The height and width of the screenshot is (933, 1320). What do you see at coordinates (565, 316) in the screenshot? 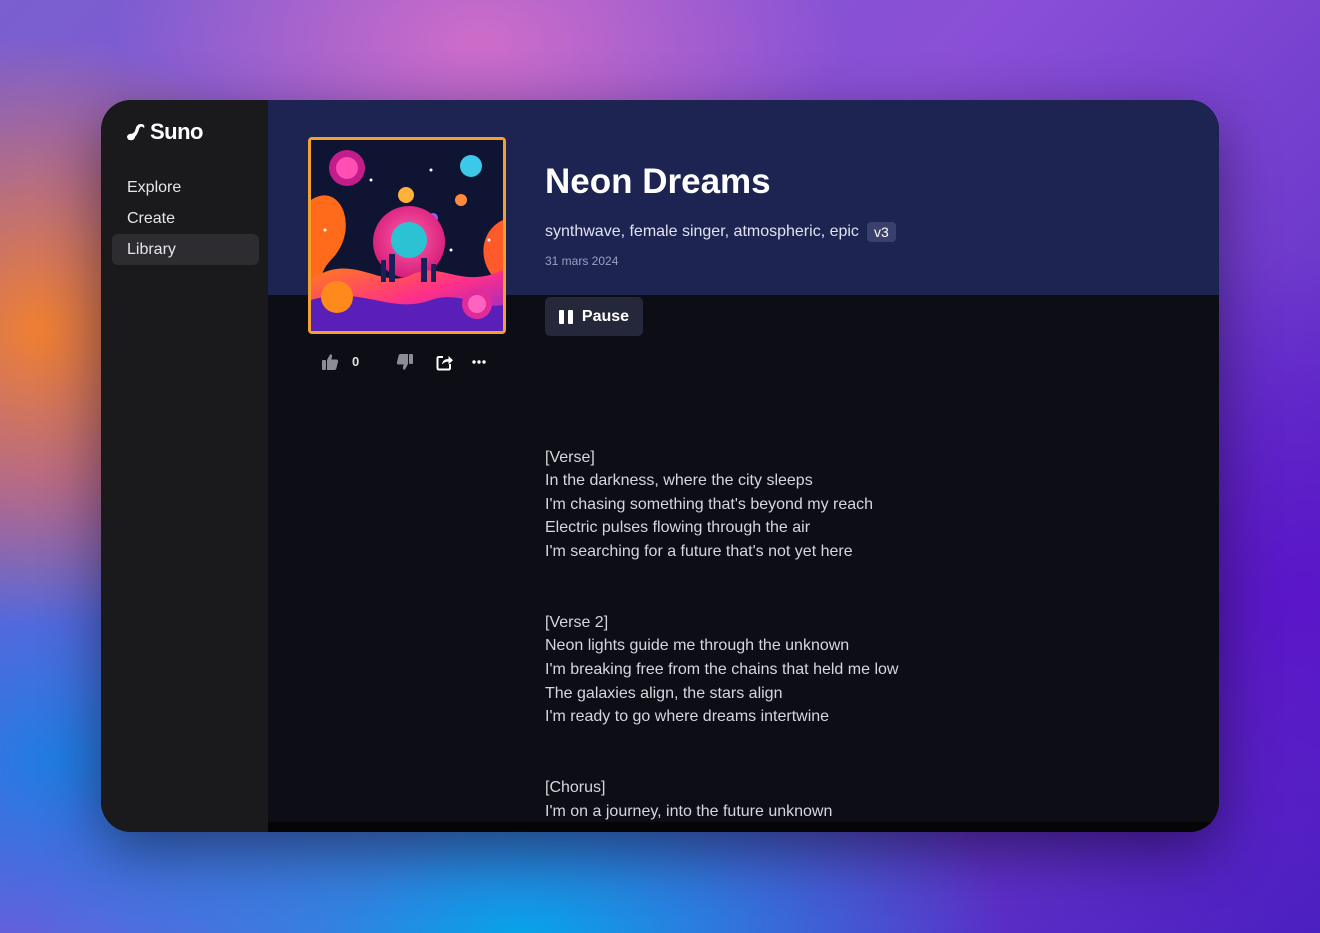
I see `pause-icon` at bounding box center [565, 316].